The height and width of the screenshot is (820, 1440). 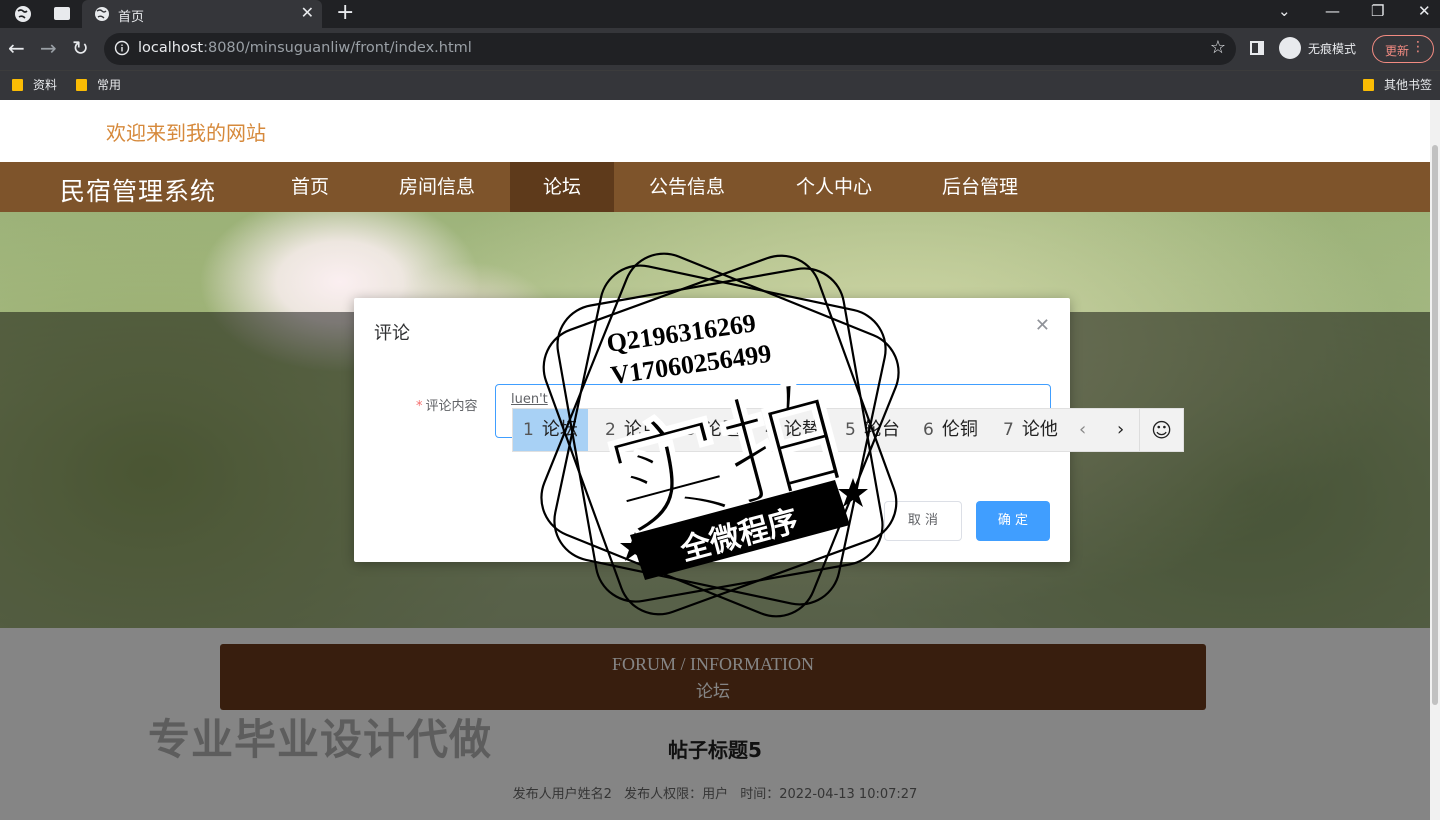 I want to click on nav-item-home: 首页, so click(x=310, y=187).